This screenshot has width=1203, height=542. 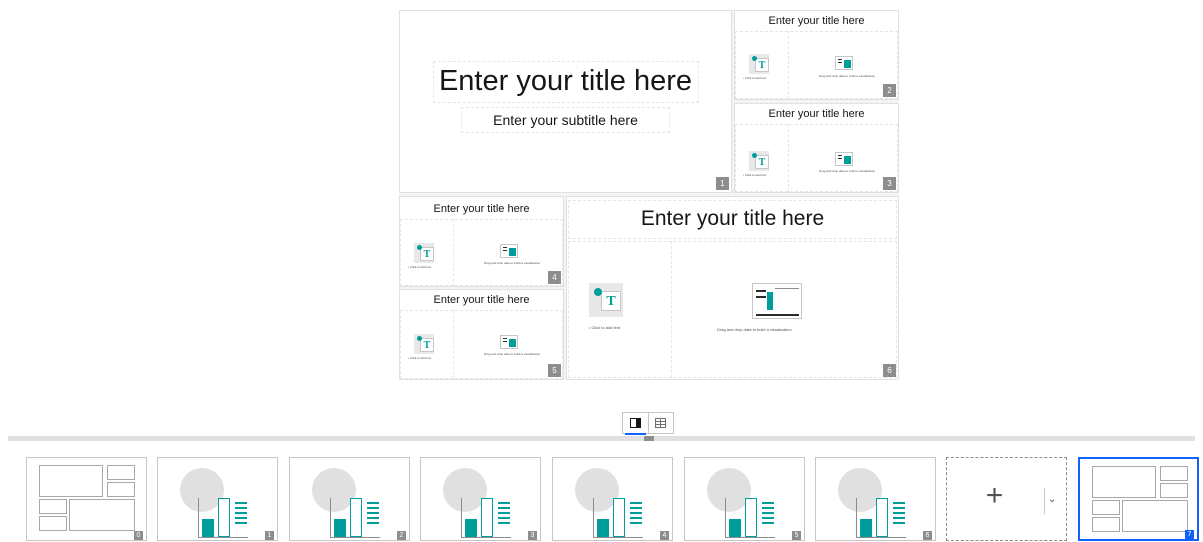 I want to click on template-thumb-7: 7, so click(x=1138, y=499).